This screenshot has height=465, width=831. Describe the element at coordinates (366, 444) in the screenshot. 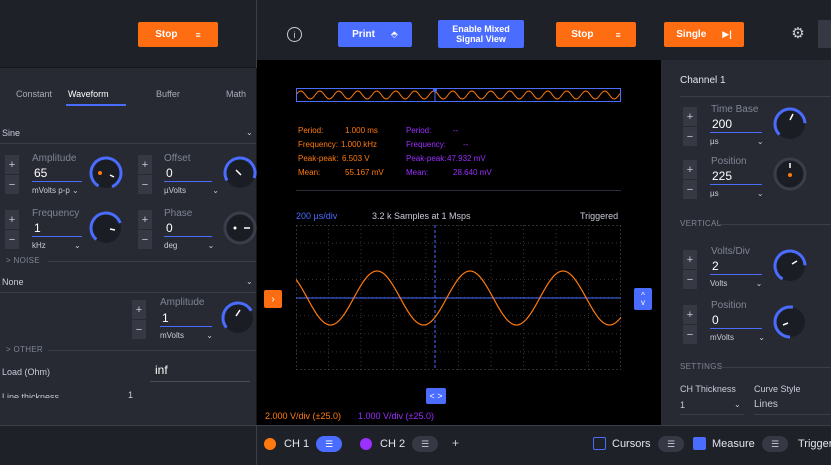

I see `ch2-color-dot` at that location.